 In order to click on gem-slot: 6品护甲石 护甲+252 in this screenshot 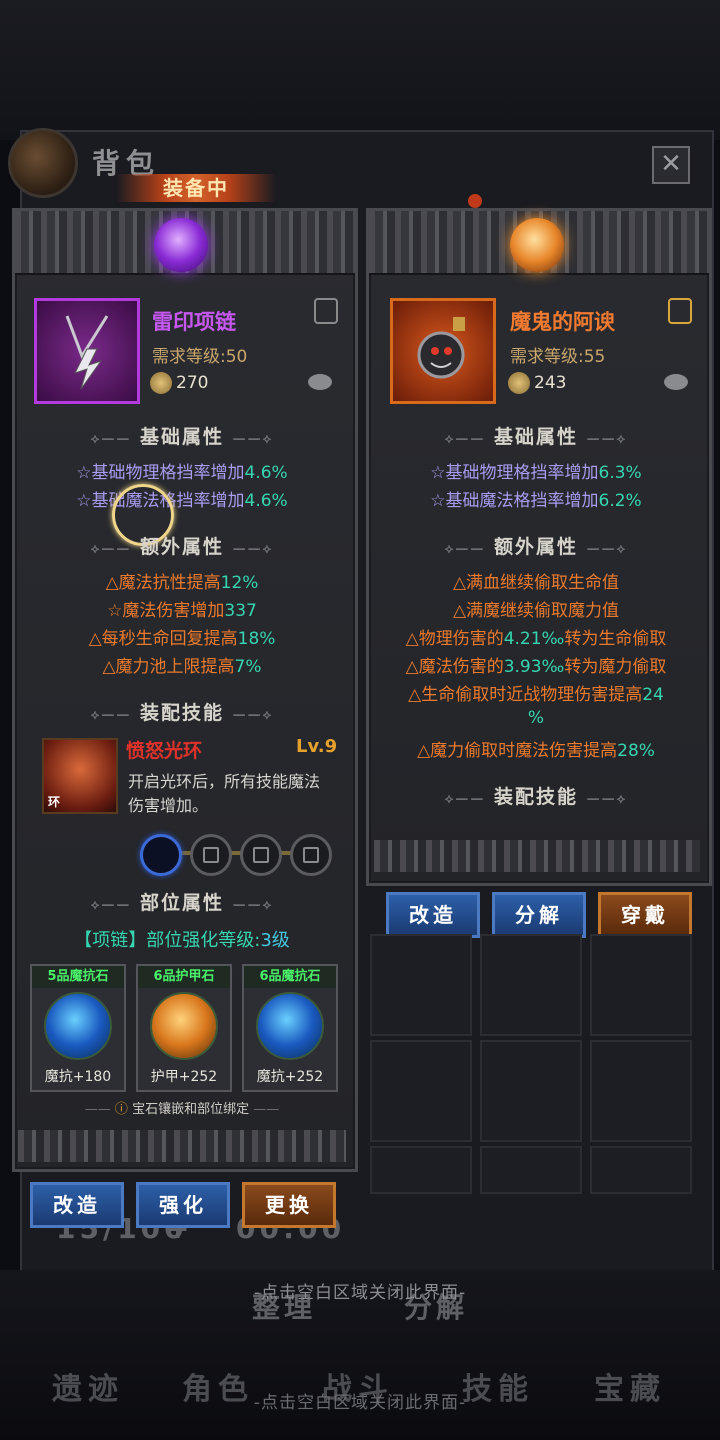, I will do `click(184, 1028)`.